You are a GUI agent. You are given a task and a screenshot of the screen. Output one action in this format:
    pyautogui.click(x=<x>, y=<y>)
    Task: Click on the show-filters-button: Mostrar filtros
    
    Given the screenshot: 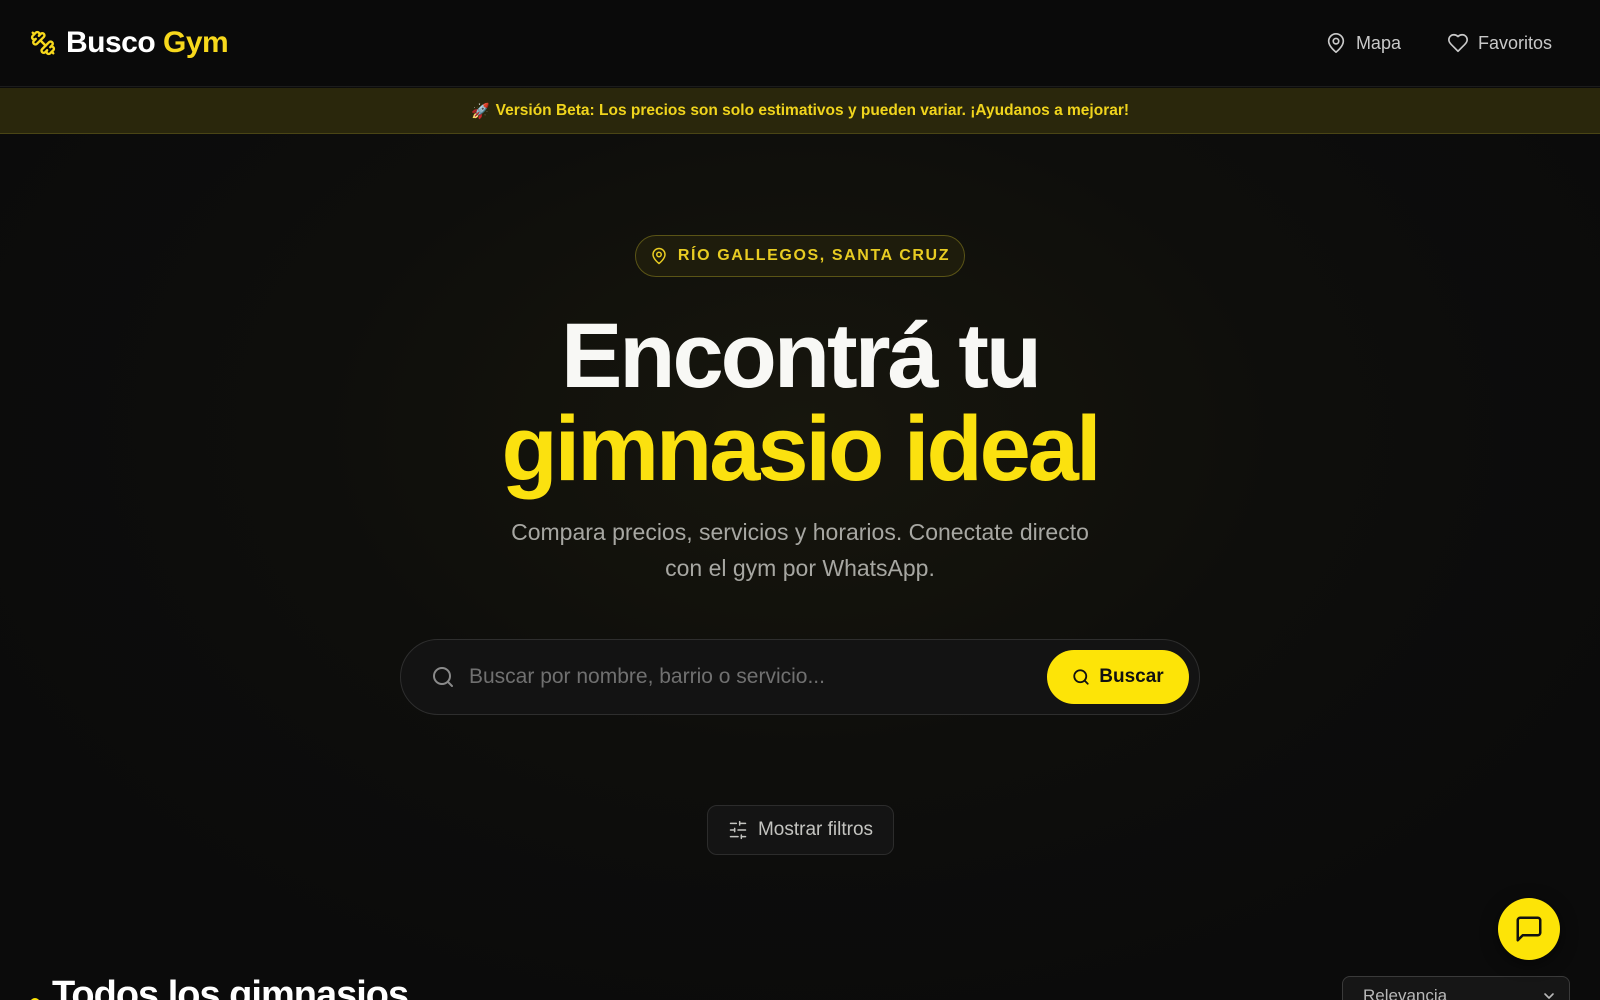 What is the action you would take?
    pyautogui.click(x=800, y=830)
    